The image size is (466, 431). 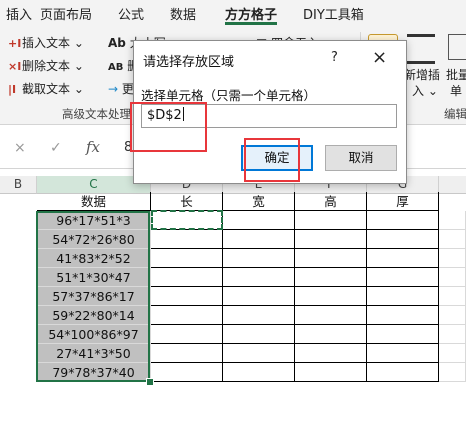 I want to click on data-cell: 41*83*2*52, so click(x=94, y=258).